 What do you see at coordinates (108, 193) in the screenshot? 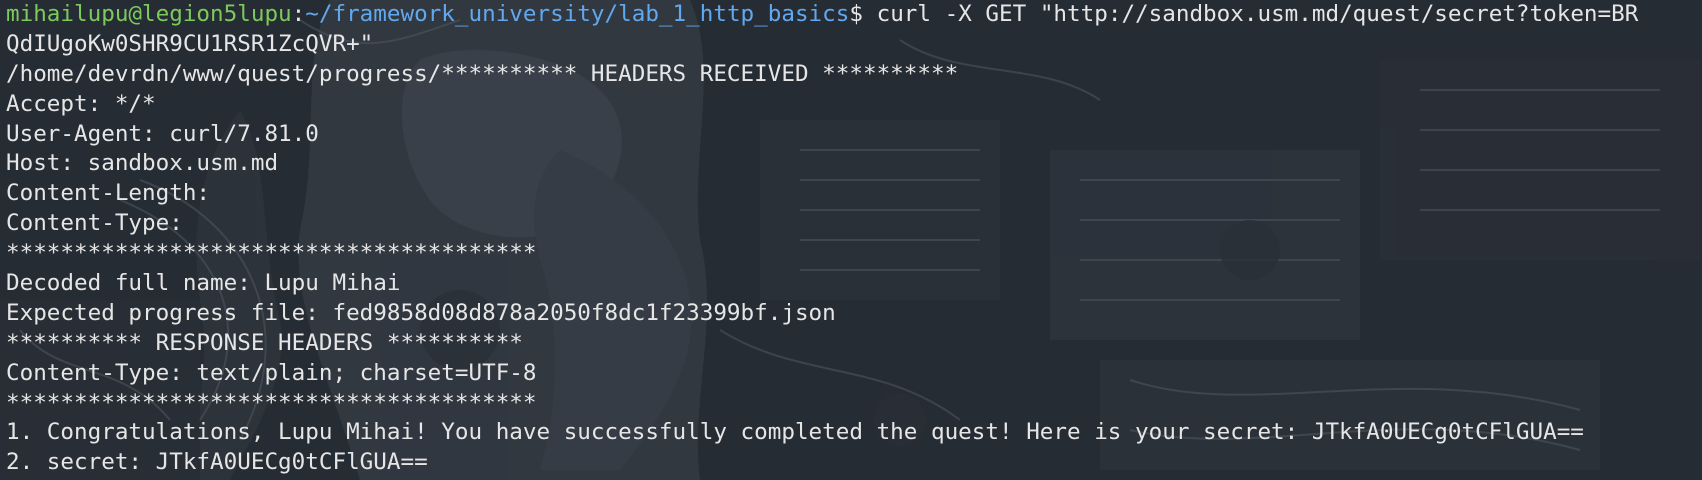
I see `output-line: Content-Length:` at bounding box center [108, 193].